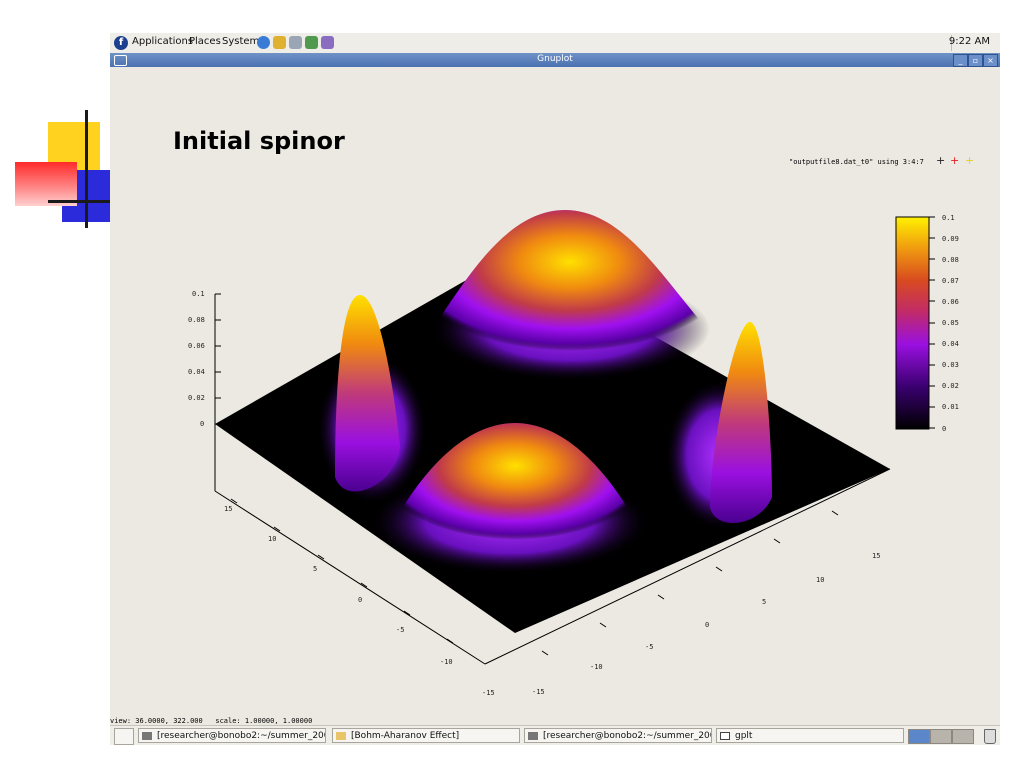 The image size is (1024, 768). What do you see at coordinates (950, 260) in the screenshot?
I see `colorbar-tick-label: 0.08` at bounding box center [950, 260].